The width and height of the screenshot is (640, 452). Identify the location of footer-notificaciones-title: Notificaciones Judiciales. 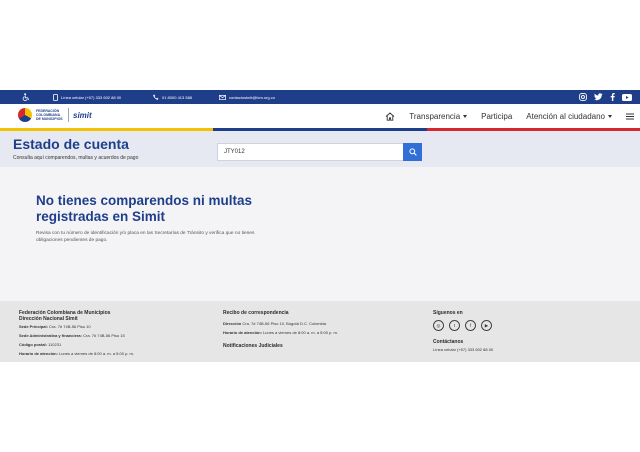
(253, 346).